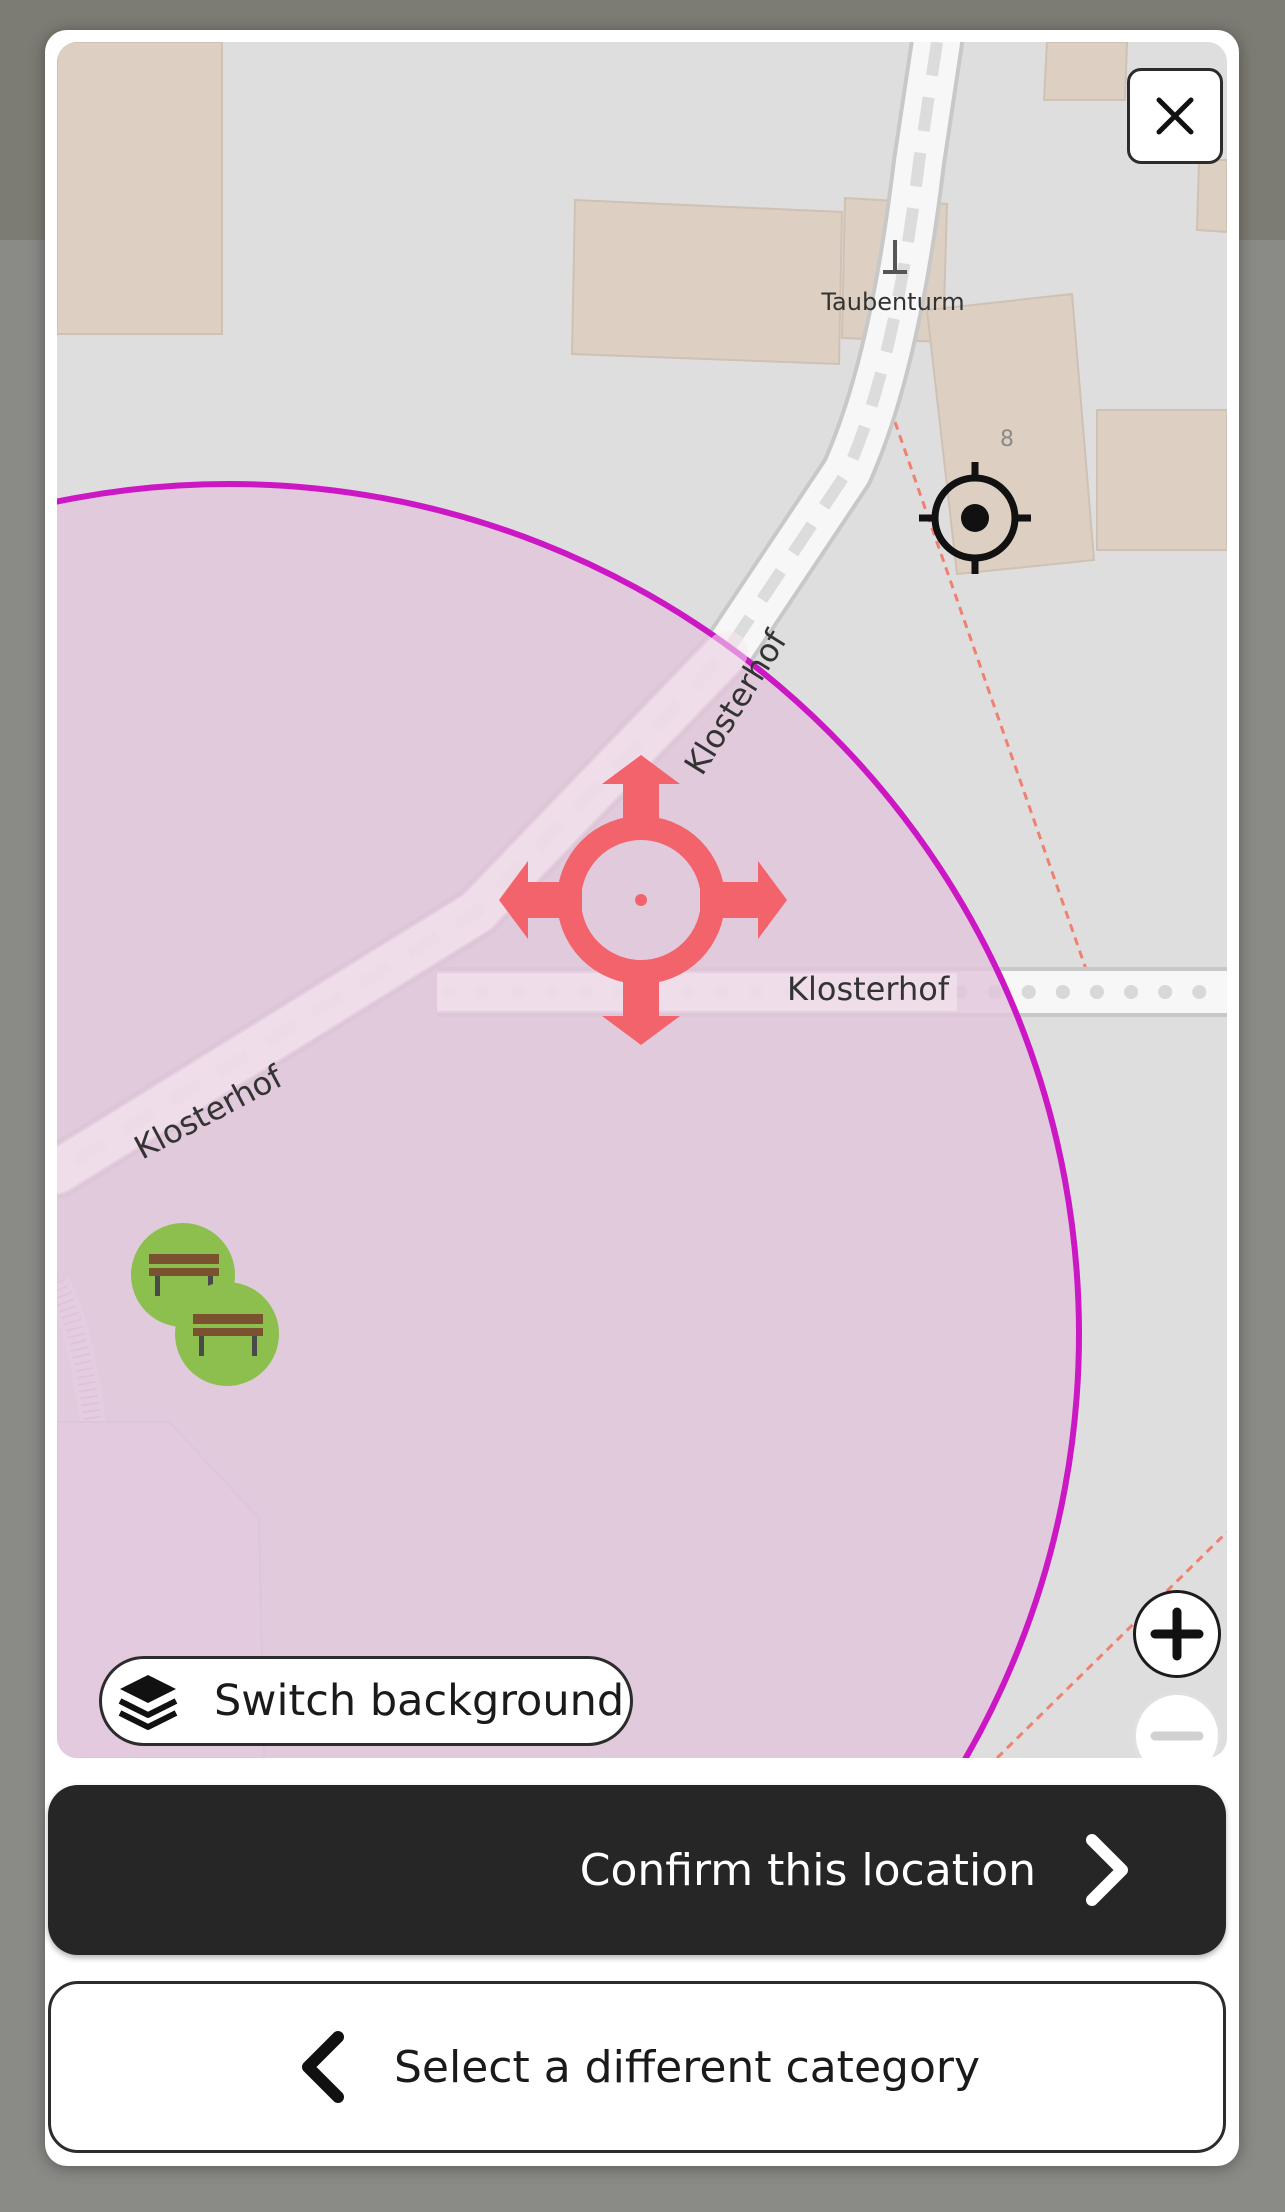 This screenshot has height=2212, width=1285. I want to click on plus-icon, so click(1177, 1634).